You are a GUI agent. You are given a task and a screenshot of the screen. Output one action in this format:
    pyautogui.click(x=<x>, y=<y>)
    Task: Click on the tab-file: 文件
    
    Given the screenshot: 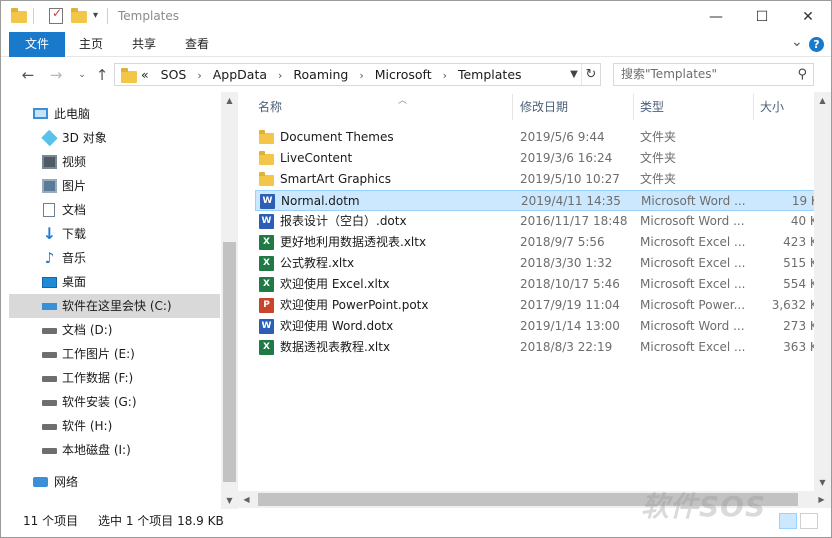 What is the action you would take?
    pyautogui.click(x=37, y=44)
    